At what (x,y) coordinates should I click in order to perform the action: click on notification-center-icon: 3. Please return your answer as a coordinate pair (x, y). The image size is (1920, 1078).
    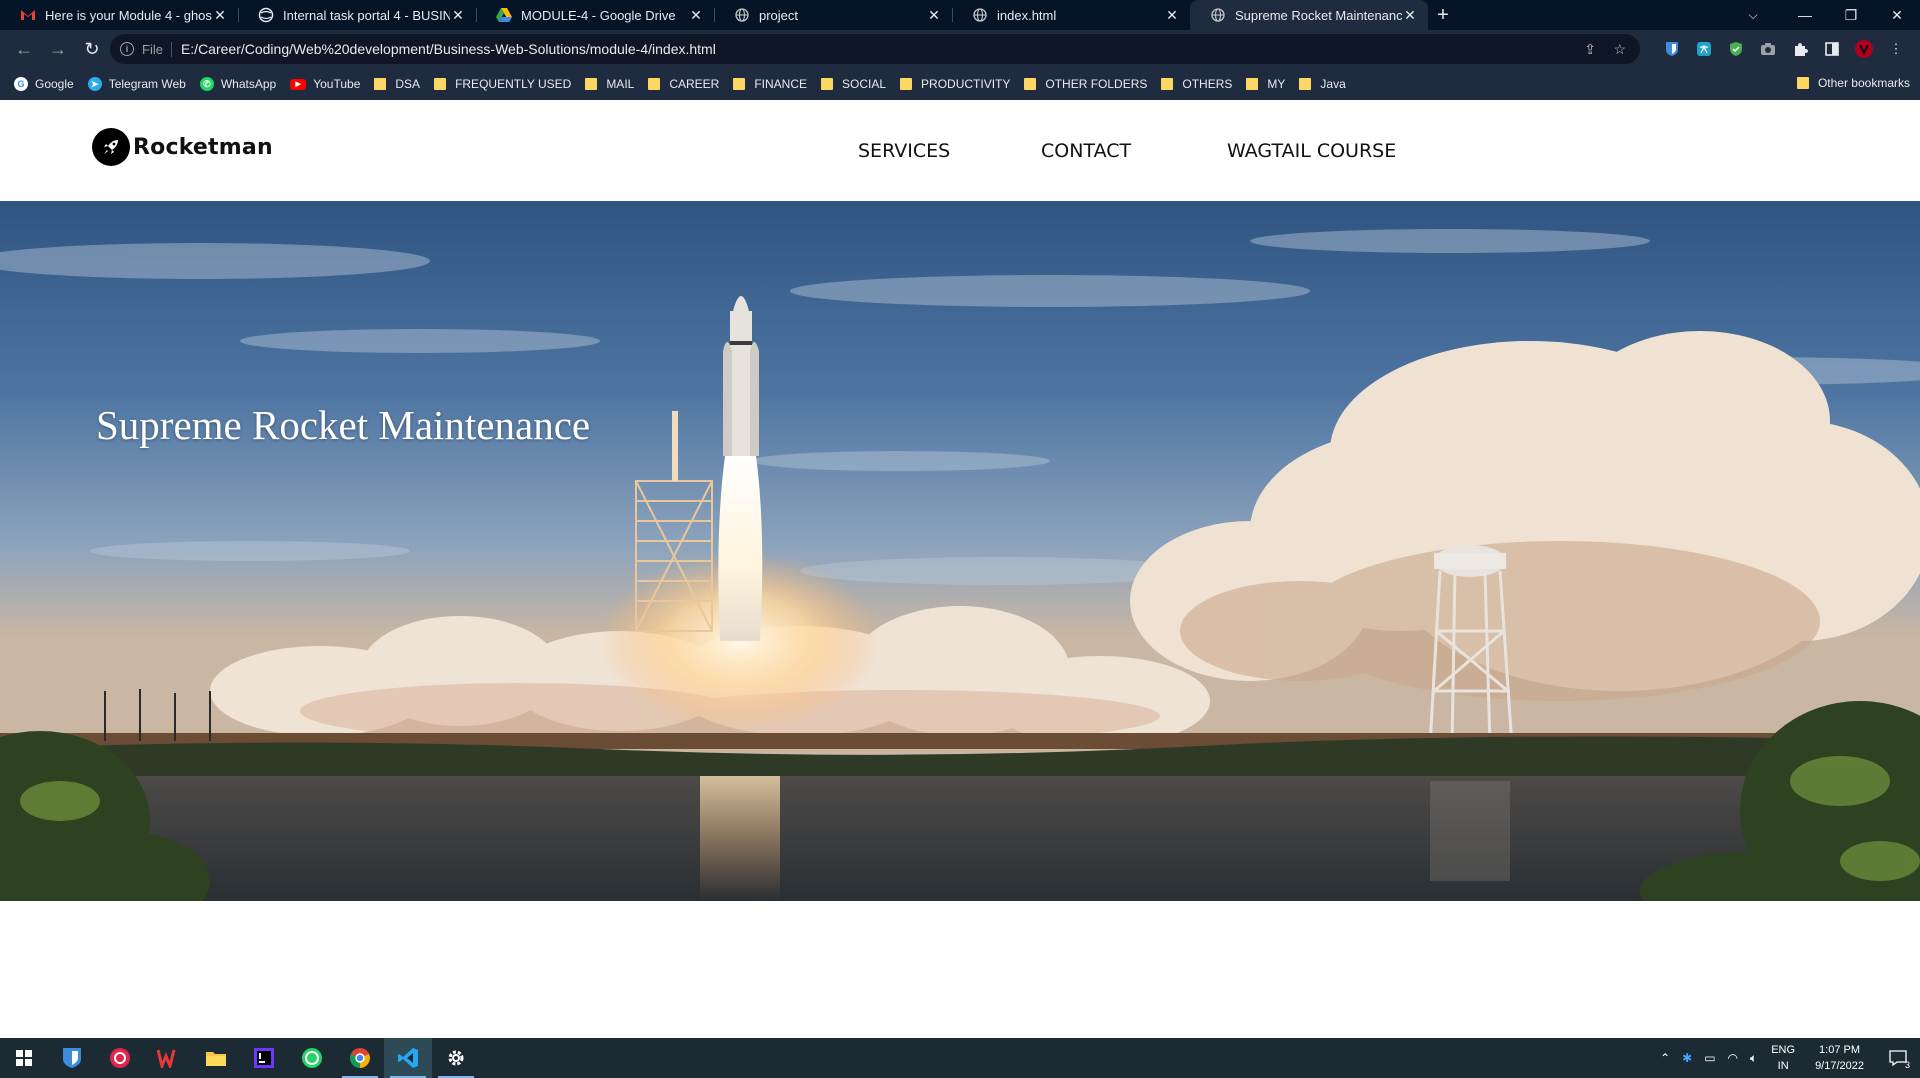
    Looking at the image, I should click on (1898, 1058).